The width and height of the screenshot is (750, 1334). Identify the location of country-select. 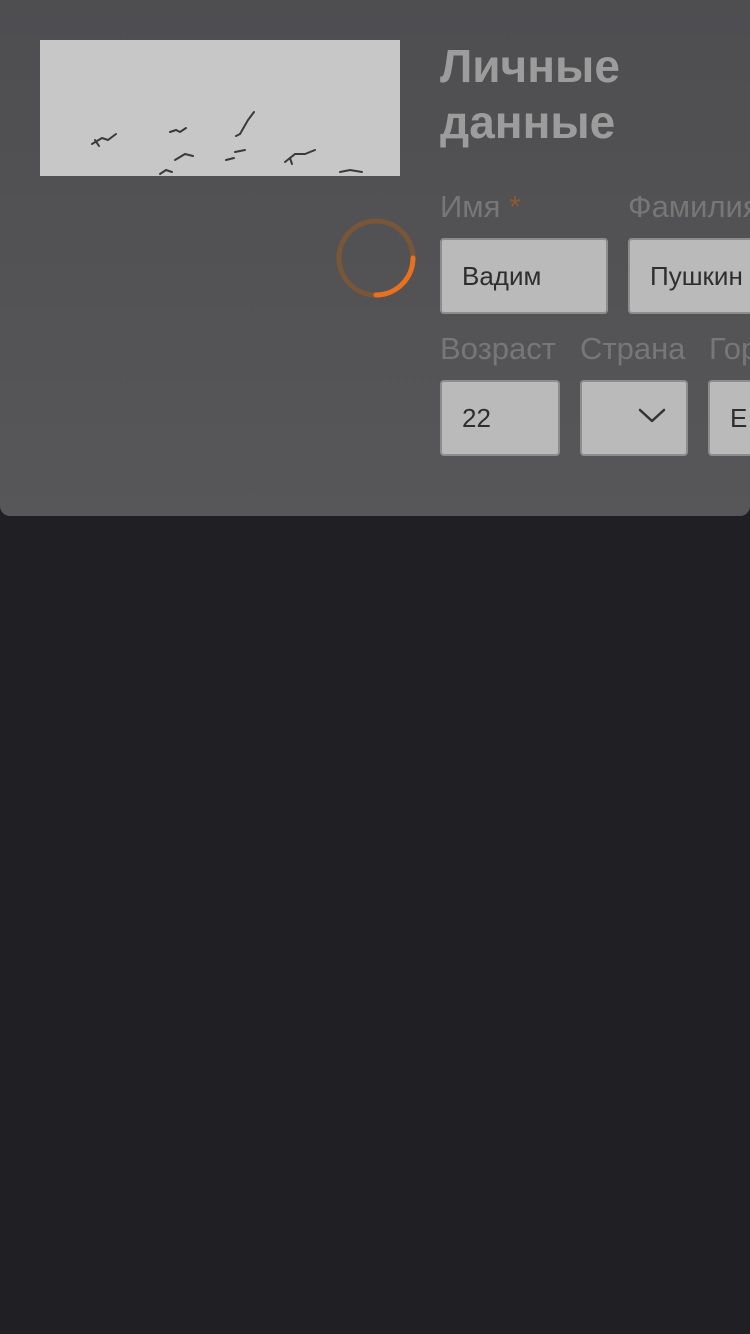
(634, 418).